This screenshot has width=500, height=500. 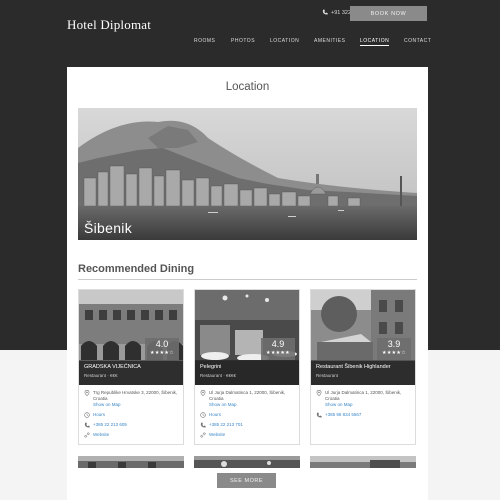 What do you see at coordinates (353, 367) in the screenshot?
I see `restaurant-name: Restaurant Šibenik Highlander` at bounding box center [353, 367].